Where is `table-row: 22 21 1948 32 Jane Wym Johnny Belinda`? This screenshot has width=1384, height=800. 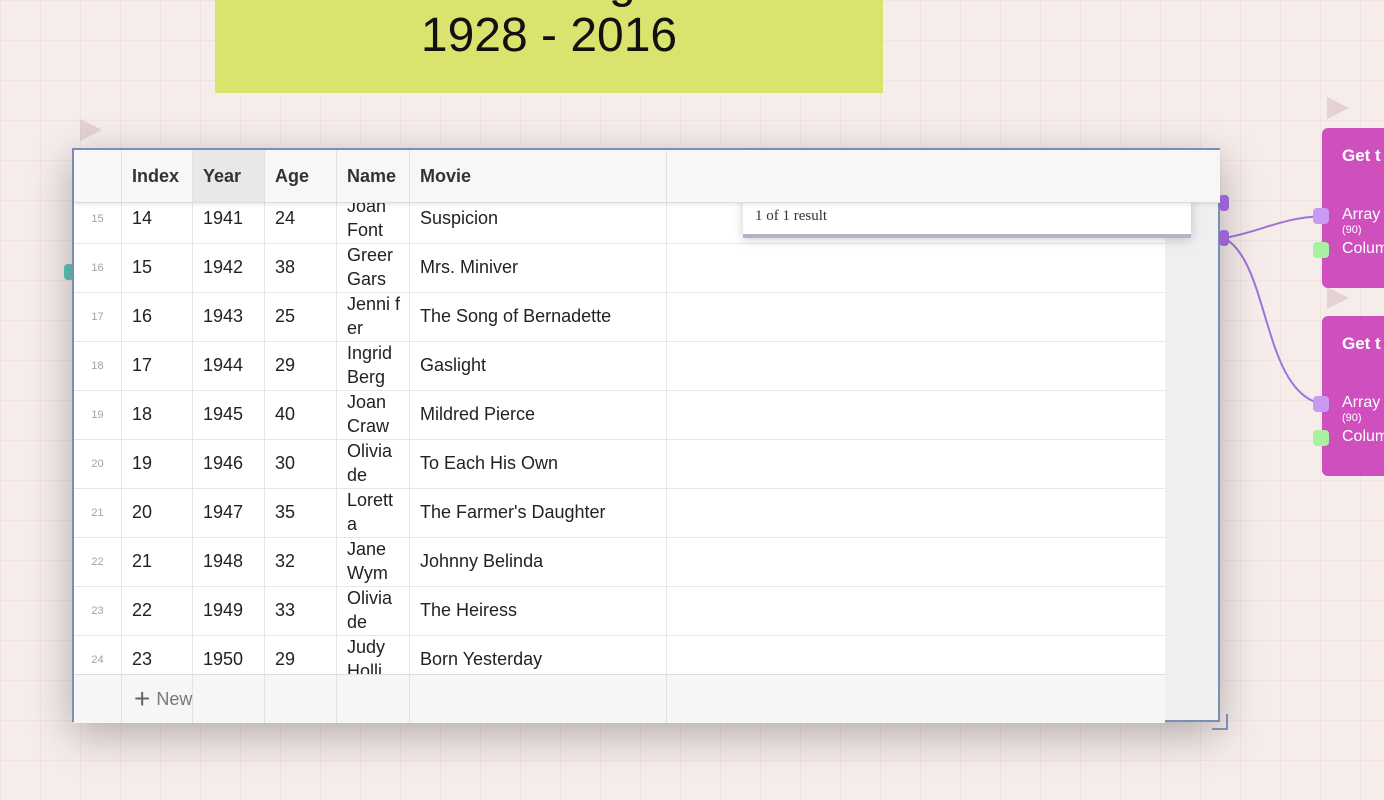
table-row: 22 21 1948 32 Jane Wym Johnny Belinda is located at coordinates (619, 562).